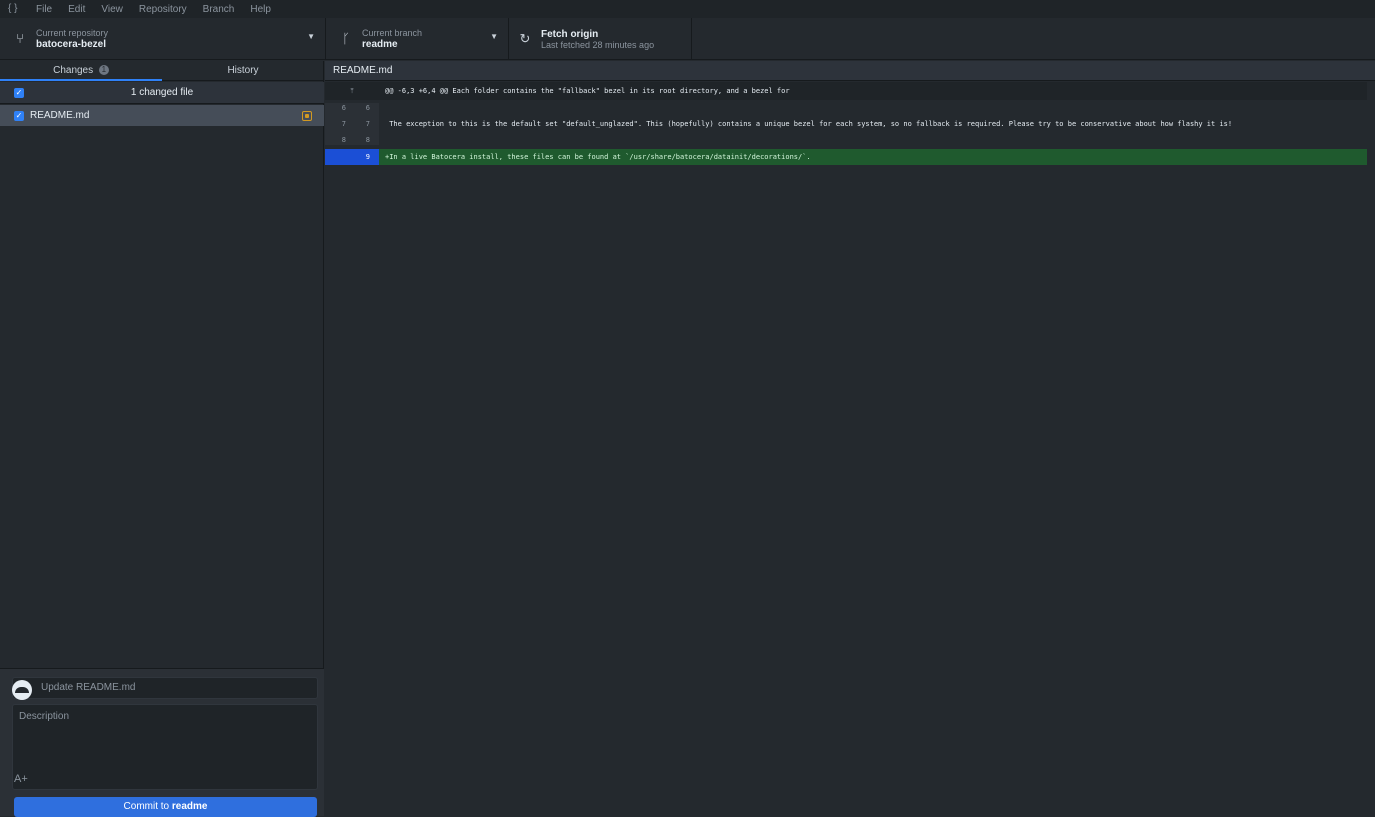 The height and width of the screenshot is (817, 1375). I want to click on diff-file-title: README.md, so click(850, 71).